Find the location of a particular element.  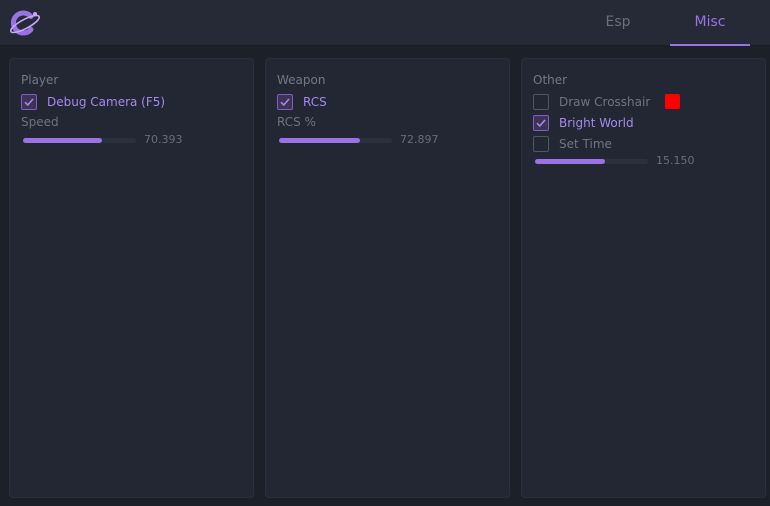

speed-label: Speed is located at coordinates (40, 122).